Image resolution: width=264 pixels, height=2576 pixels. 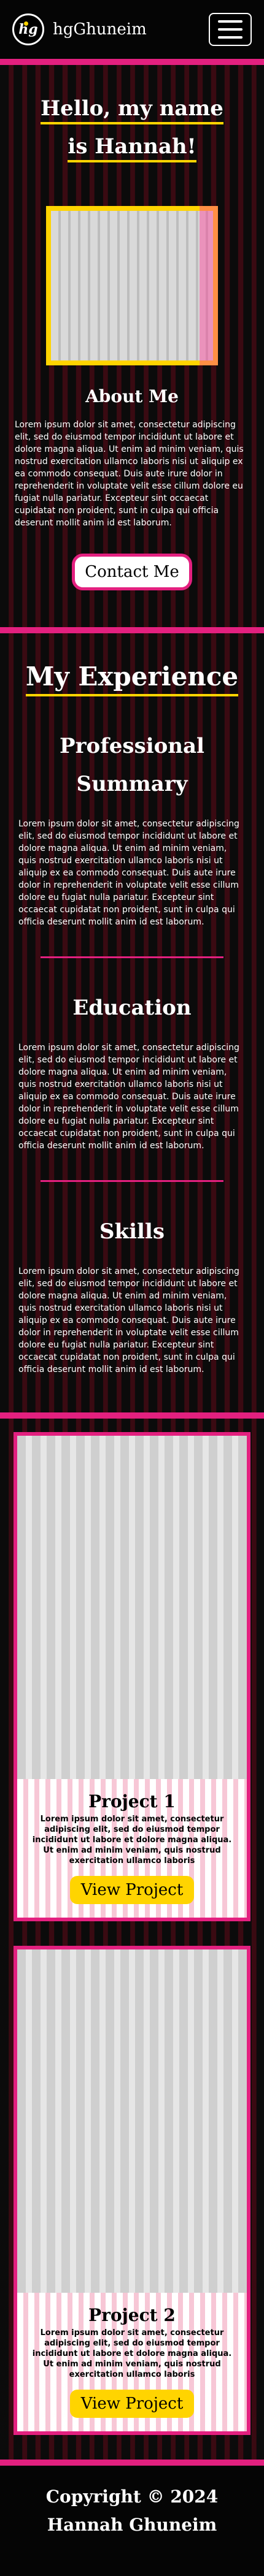 I want to click on site-footer: Copyright © 2024 Hannah Ghuneim, so click(x=132, y=2518).